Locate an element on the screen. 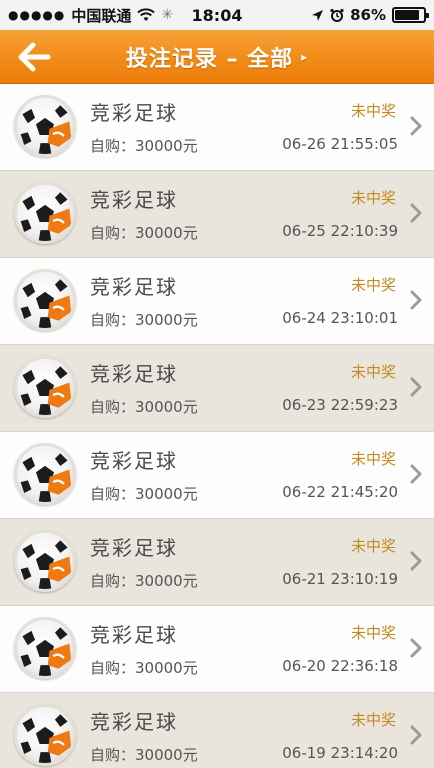  bet-record-row: 竞彩足球 未中奖 自购：30000元 06-19 23:14:20 is located at coordinates (217, 730).